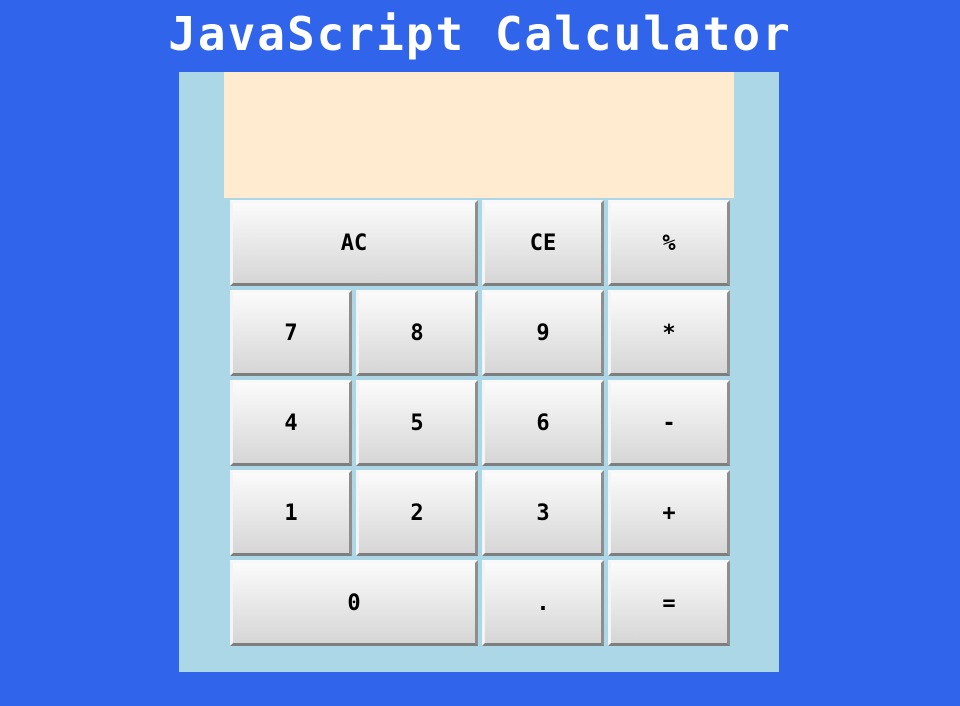 This screenshot has height=706, width=960. Describe the element at coordinates (669, 603) in the screenshot. I see `equals-button: =` at that location.